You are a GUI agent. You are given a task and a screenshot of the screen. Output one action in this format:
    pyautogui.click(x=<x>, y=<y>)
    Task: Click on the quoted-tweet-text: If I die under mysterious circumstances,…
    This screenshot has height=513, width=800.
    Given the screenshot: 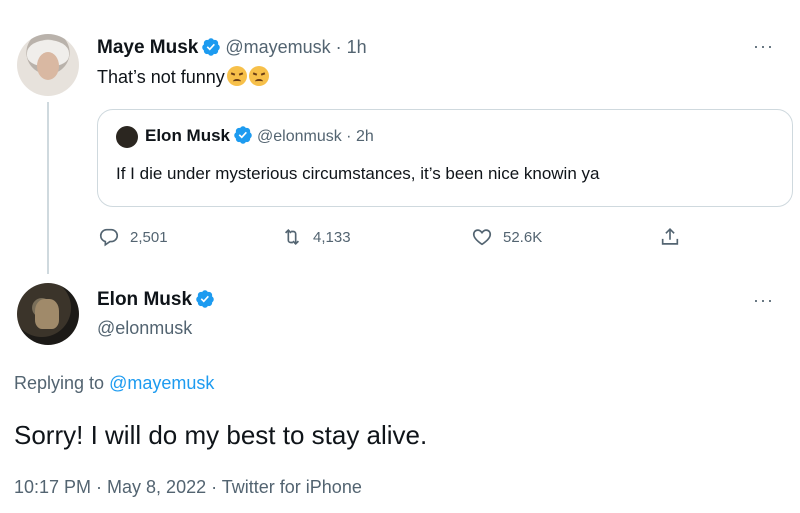 What is the action you would take?
    pyautogui.click(x=358, y=173)
    